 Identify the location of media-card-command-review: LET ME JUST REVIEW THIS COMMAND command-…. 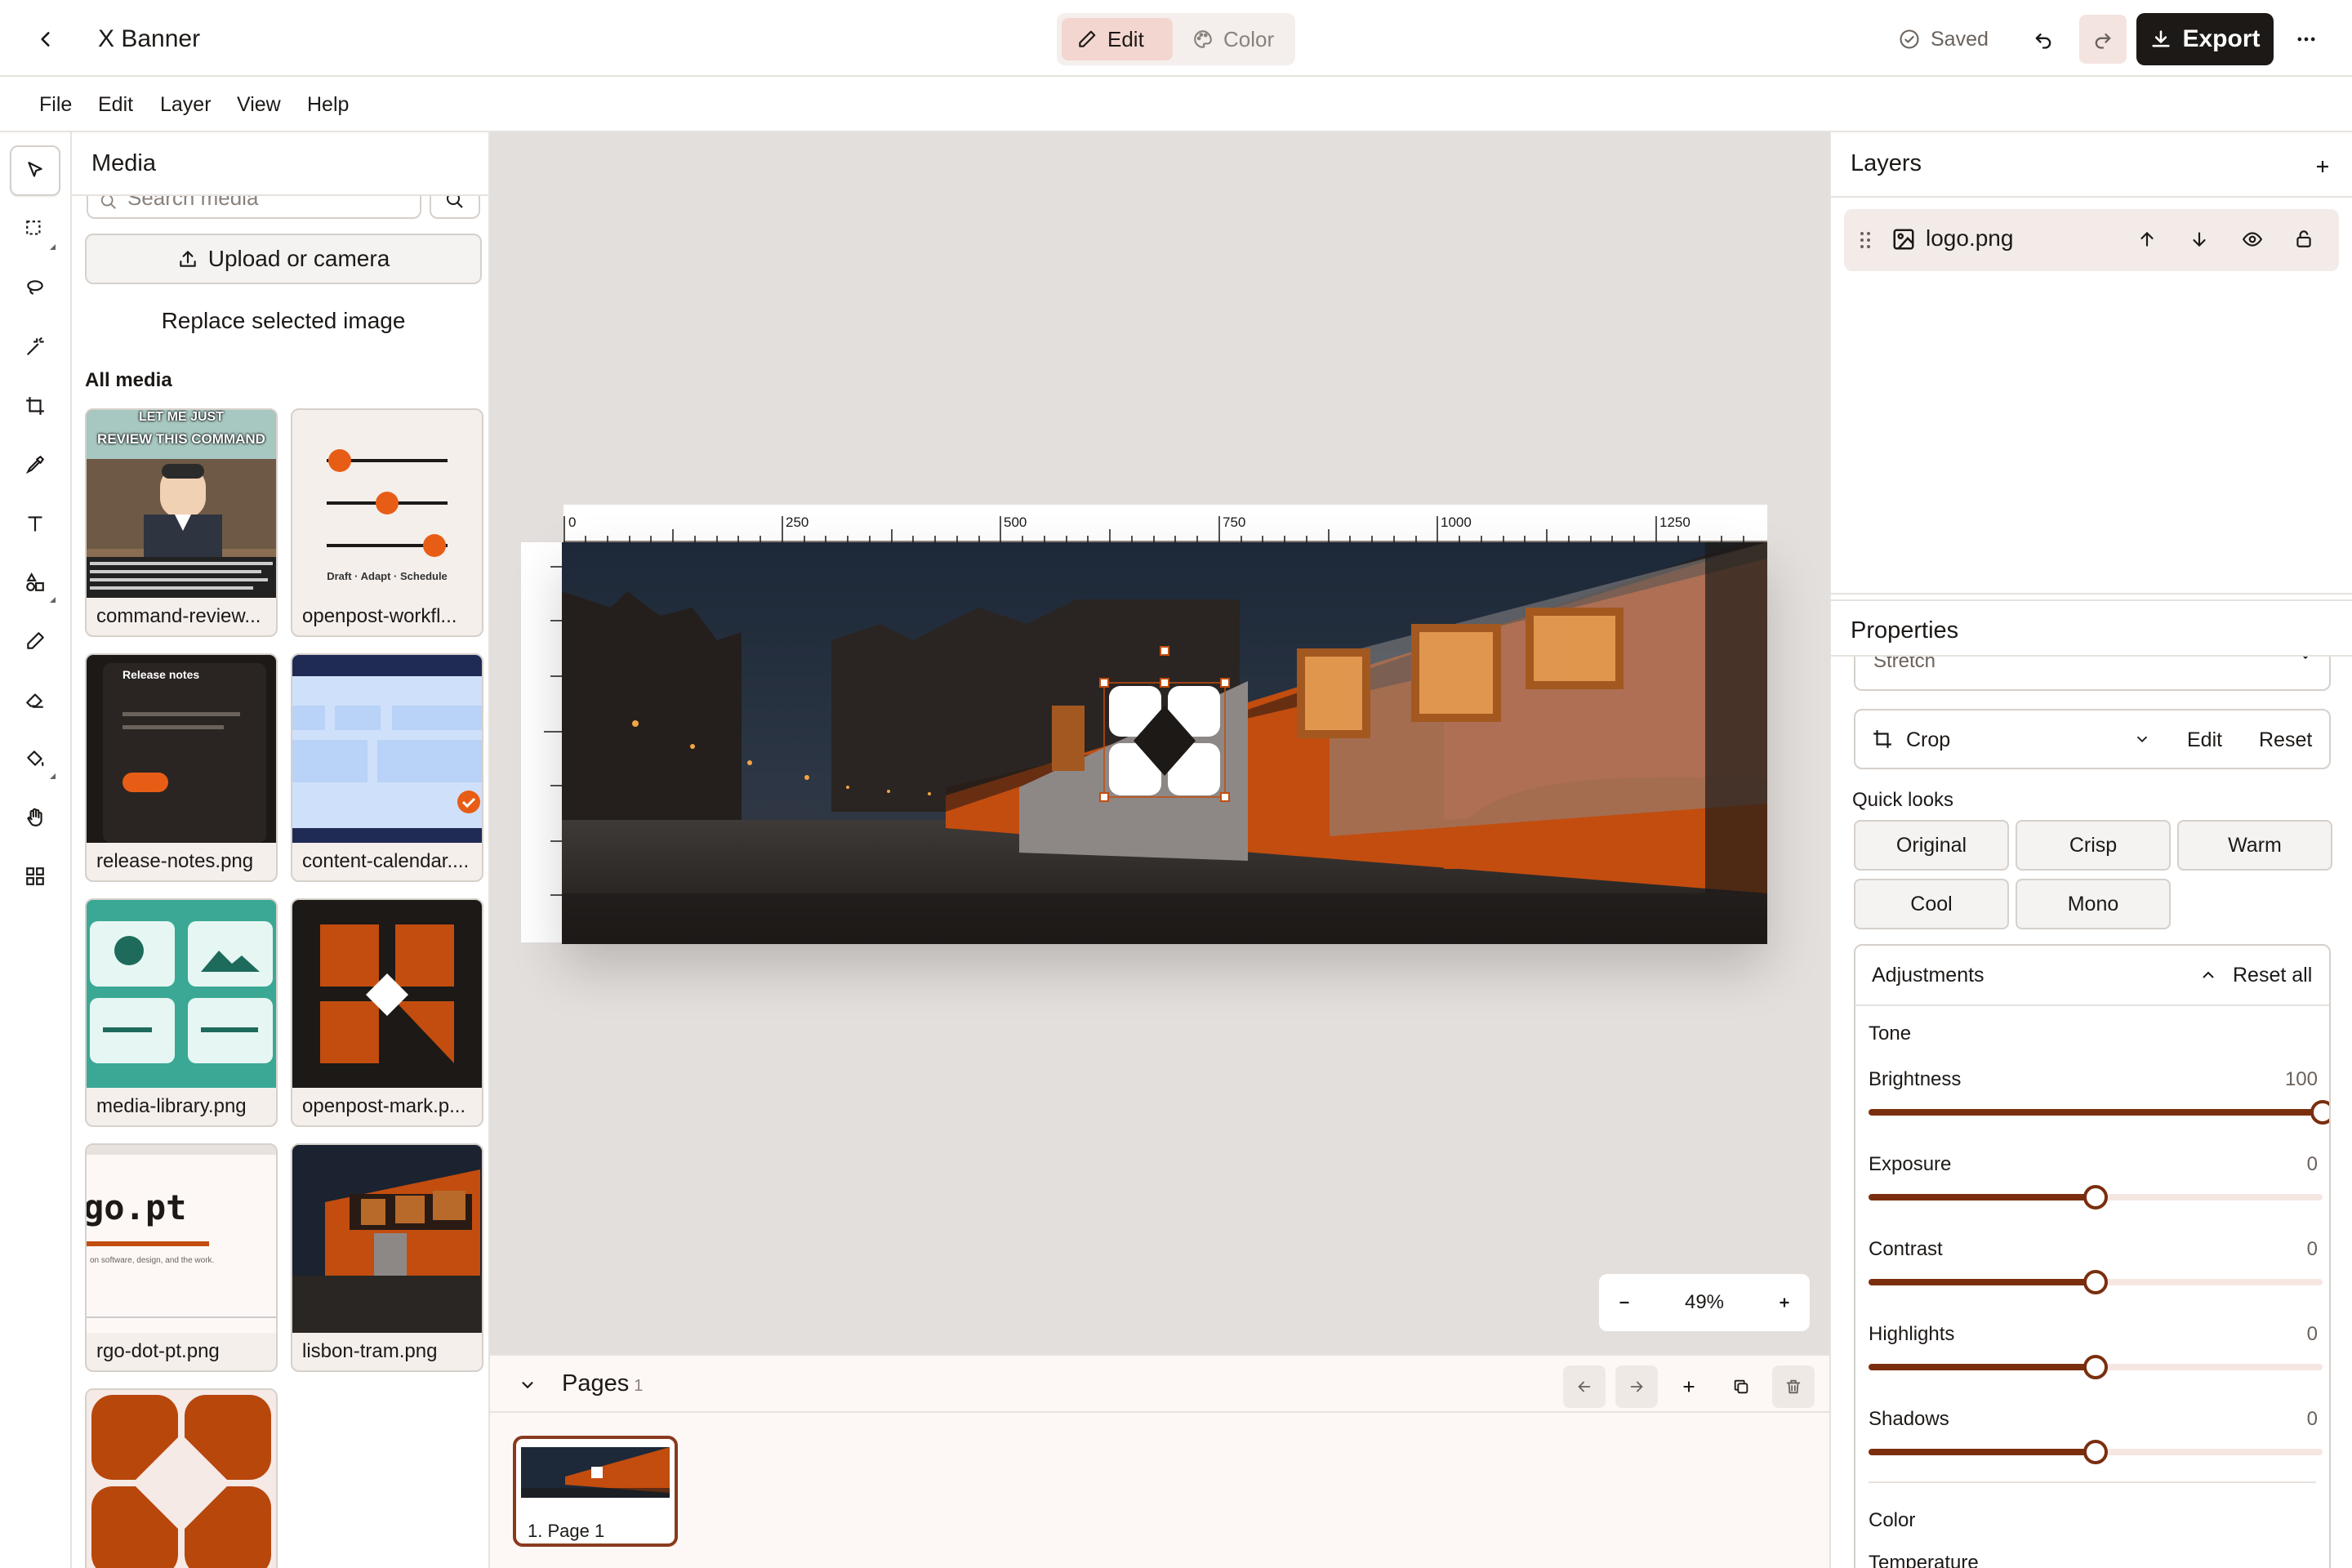
(181, 522).